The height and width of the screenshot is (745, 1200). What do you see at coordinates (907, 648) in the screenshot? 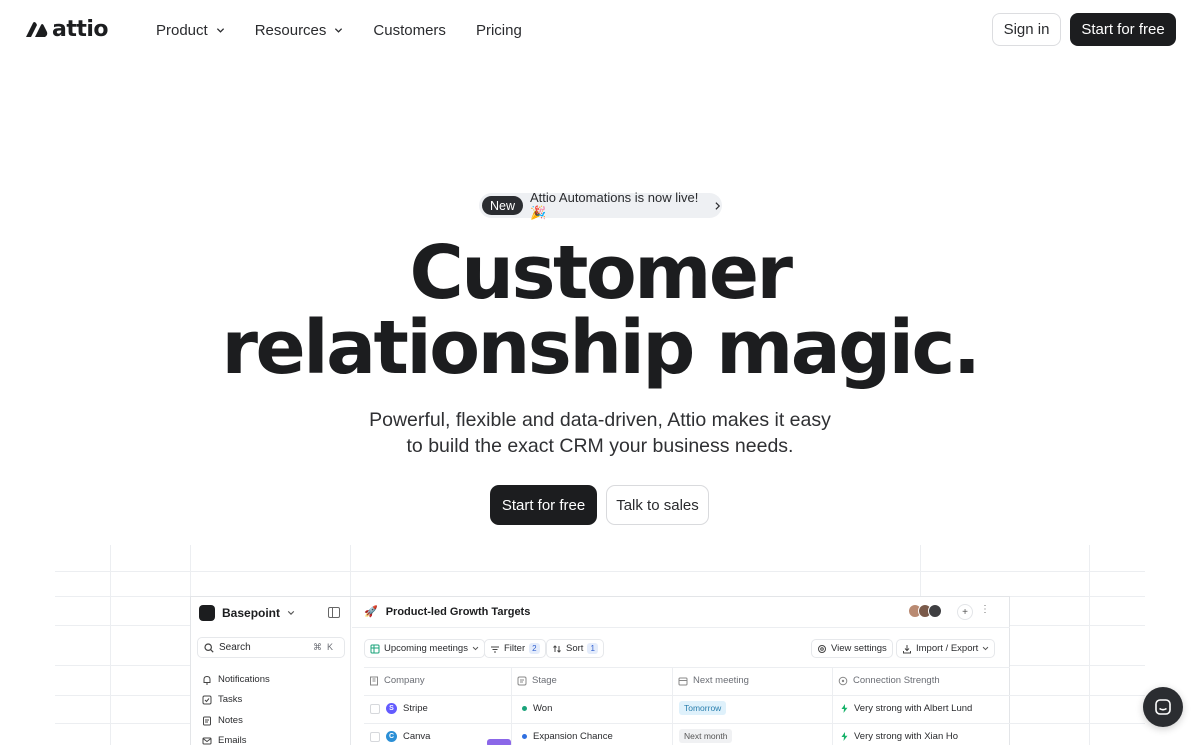
I see `download-icon` at bounding box center [907, 648].